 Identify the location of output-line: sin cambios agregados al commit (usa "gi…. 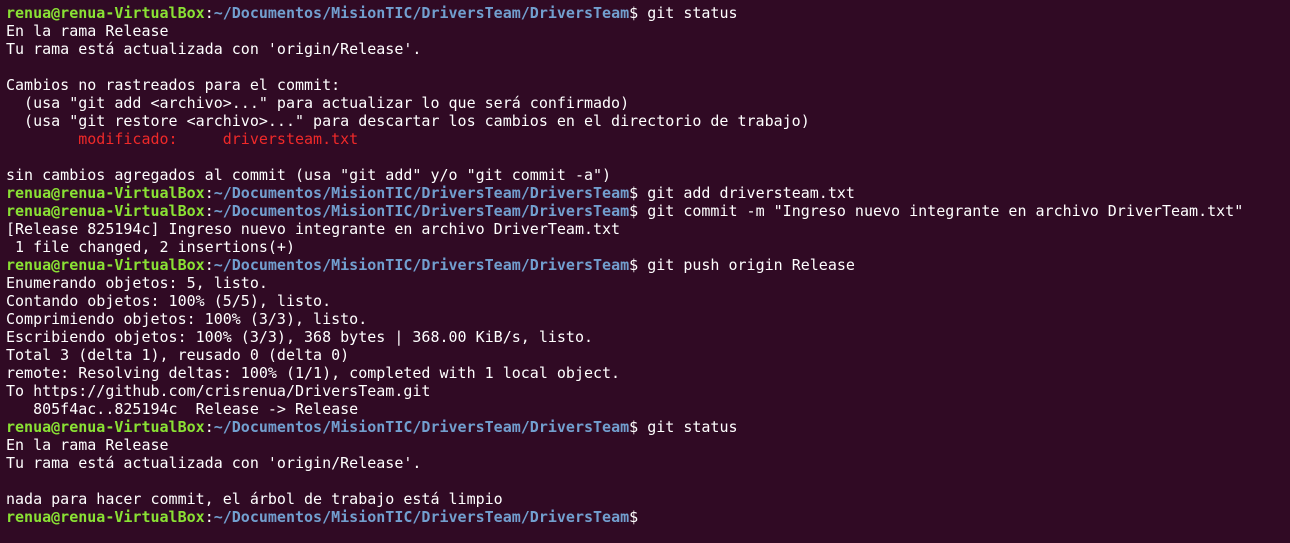
(648, 175).